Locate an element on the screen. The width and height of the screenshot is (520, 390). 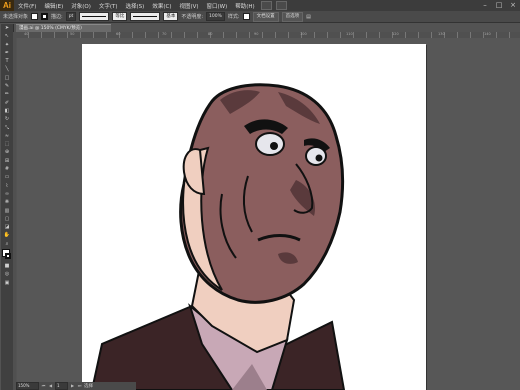
ruler-tick: 70 is located at coordinates (164, 34).